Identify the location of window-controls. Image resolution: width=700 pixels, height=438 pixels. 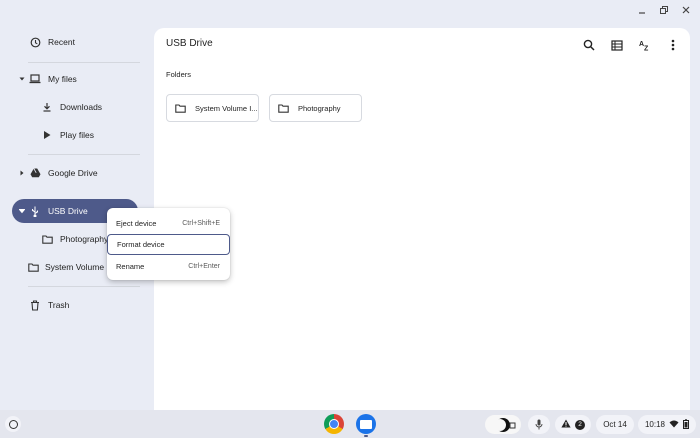
(664, 10).